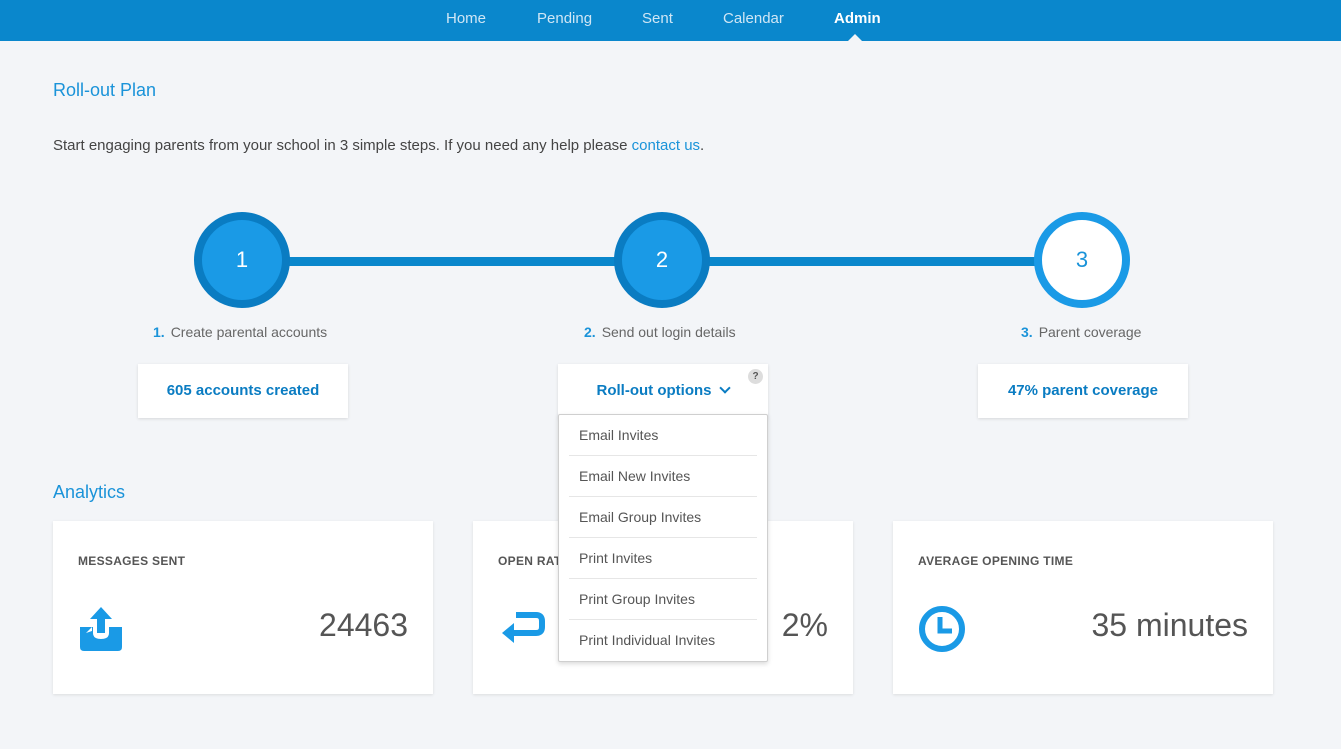 Image resolution: width=1341 pixels, height=749 pixels. I want to click on nav-calendar: Calendar, so click(753, 20).